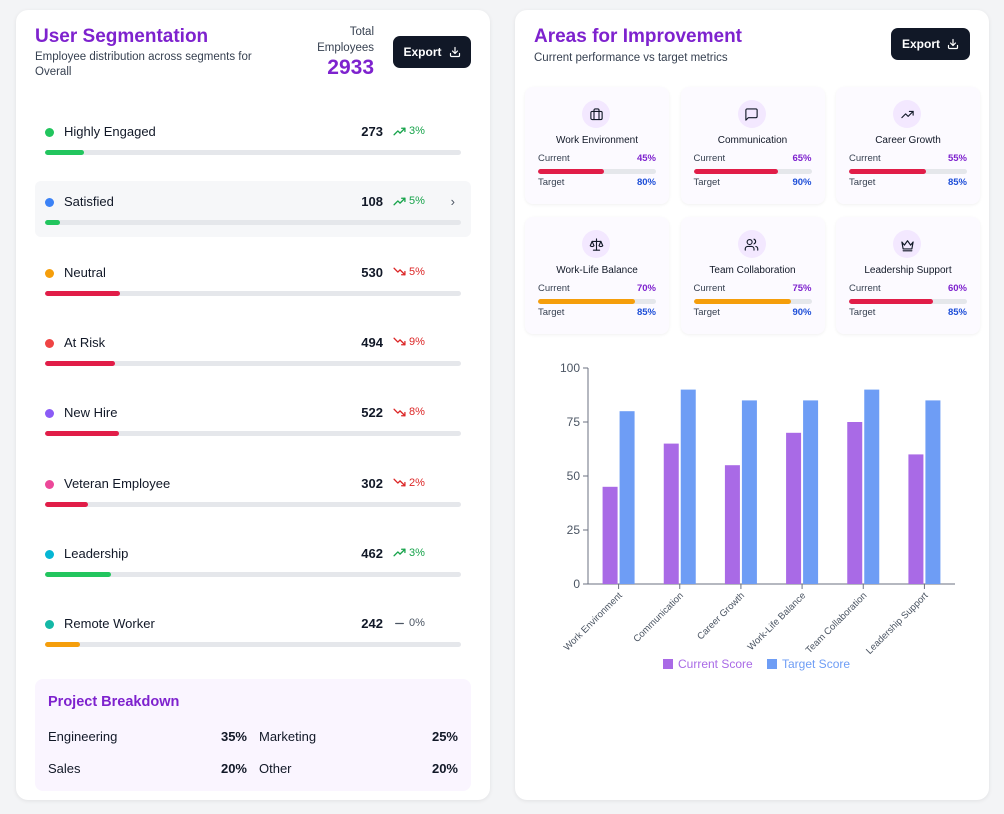  What do you see at coordinates (444, 736) in the screenshot?
I see `project-item-value: 25%` at bounding box center [444, 736].